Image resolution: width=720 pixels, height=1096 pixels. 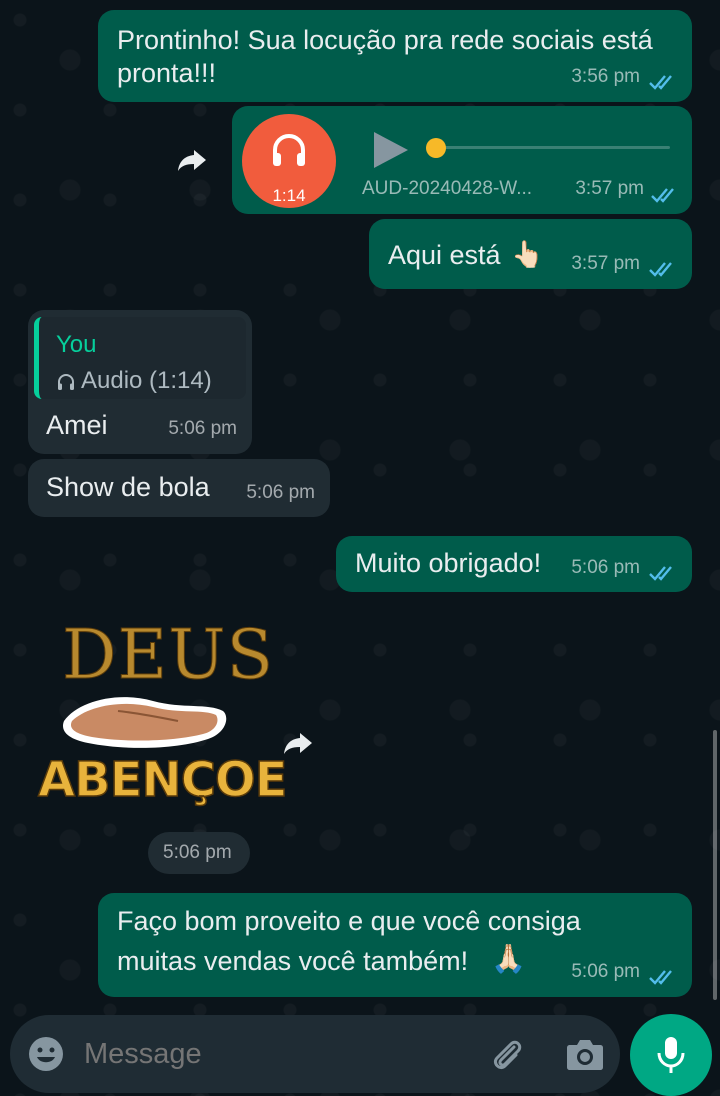 I want to click on mic-button, so click(x=671, y=1055).